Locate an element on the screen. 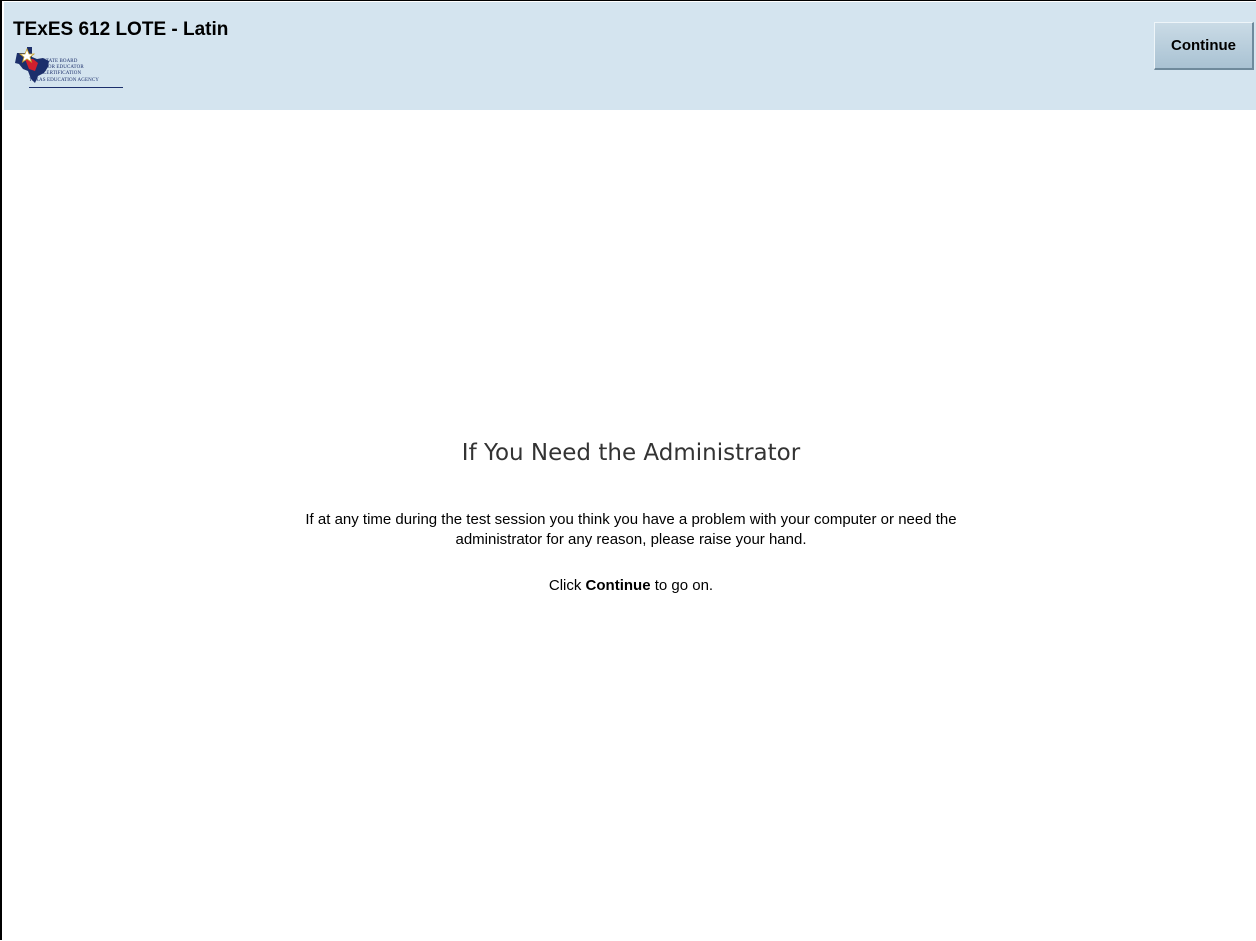  logo-text-line2: FOR EDUCATOR is located at coordinates (64, 67).